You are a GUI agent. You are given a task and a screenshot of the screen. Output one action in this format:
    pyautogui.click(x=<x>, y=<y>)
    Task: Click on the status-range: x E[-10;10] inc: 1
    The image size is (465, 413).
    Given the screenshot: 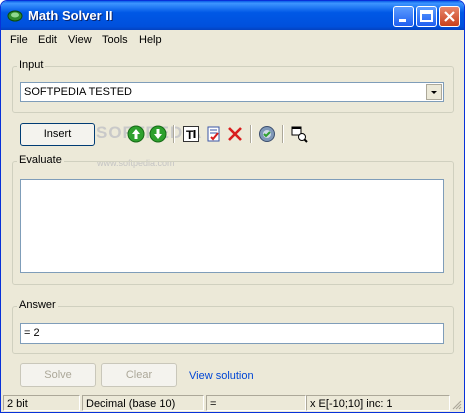 What is the action you would take?
    pyautogui.click(x=378, y=403)
    